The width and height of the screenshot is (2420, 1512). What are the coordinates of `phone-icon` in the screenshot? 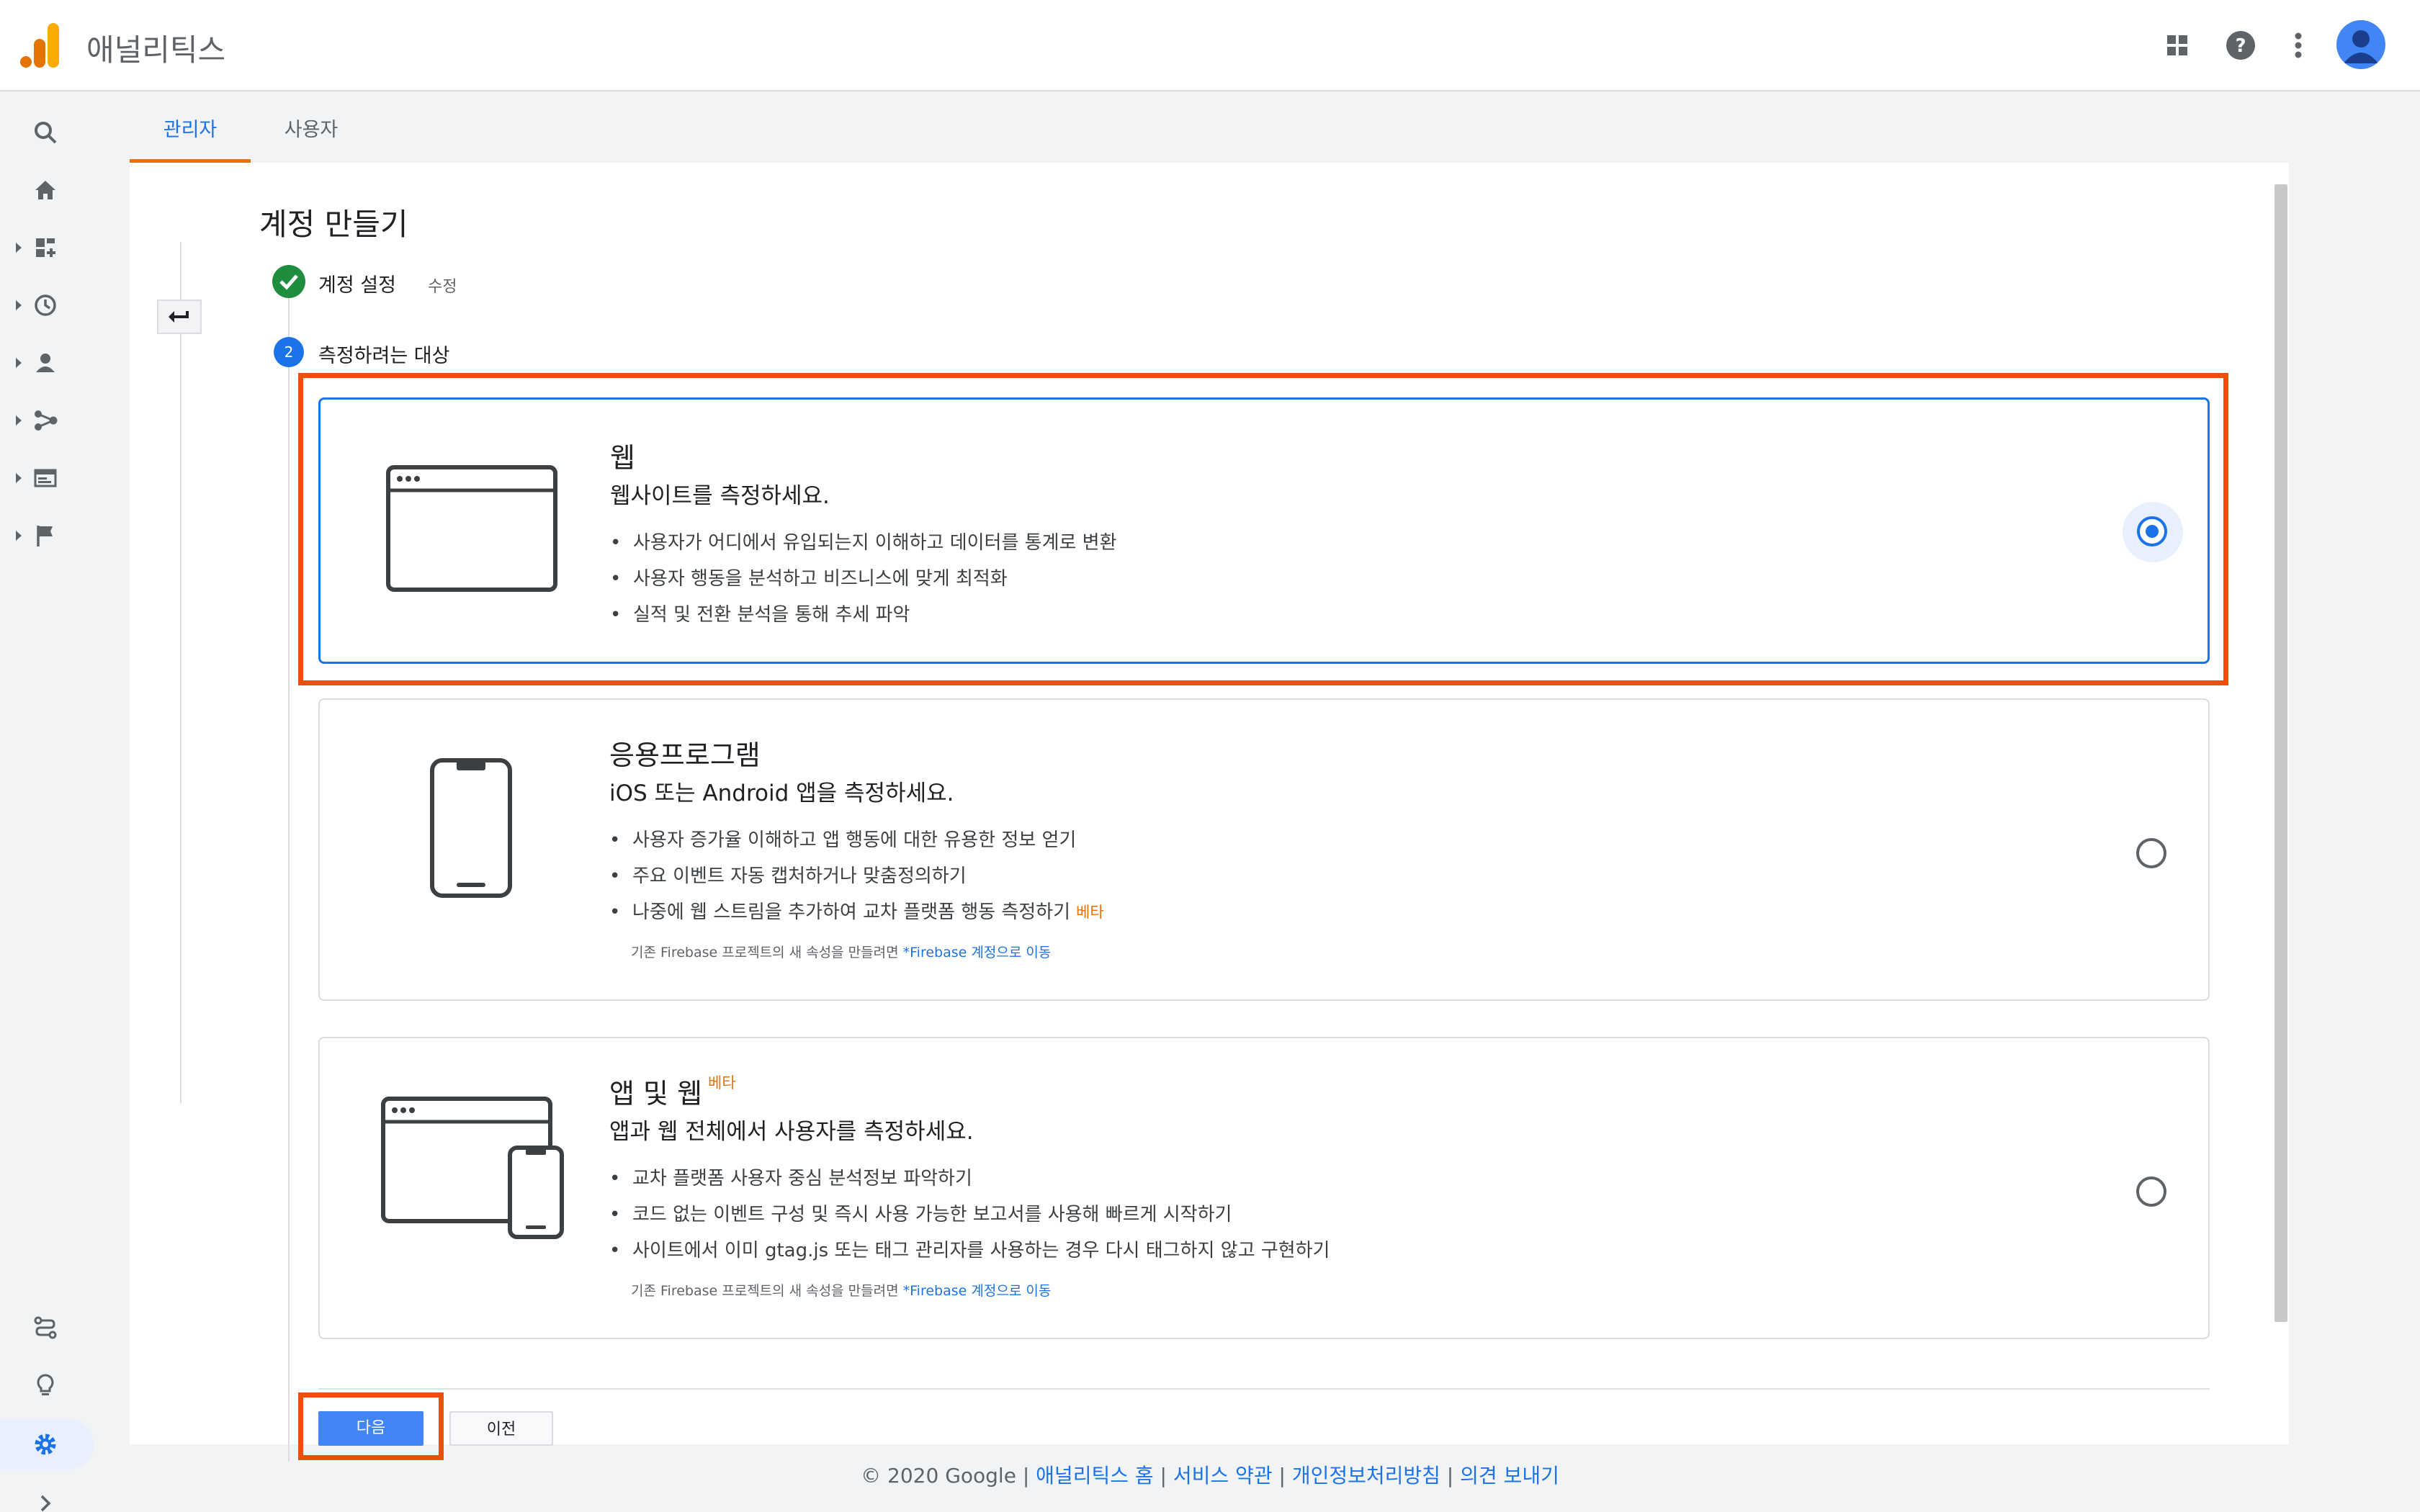 It's located at (471, 828).